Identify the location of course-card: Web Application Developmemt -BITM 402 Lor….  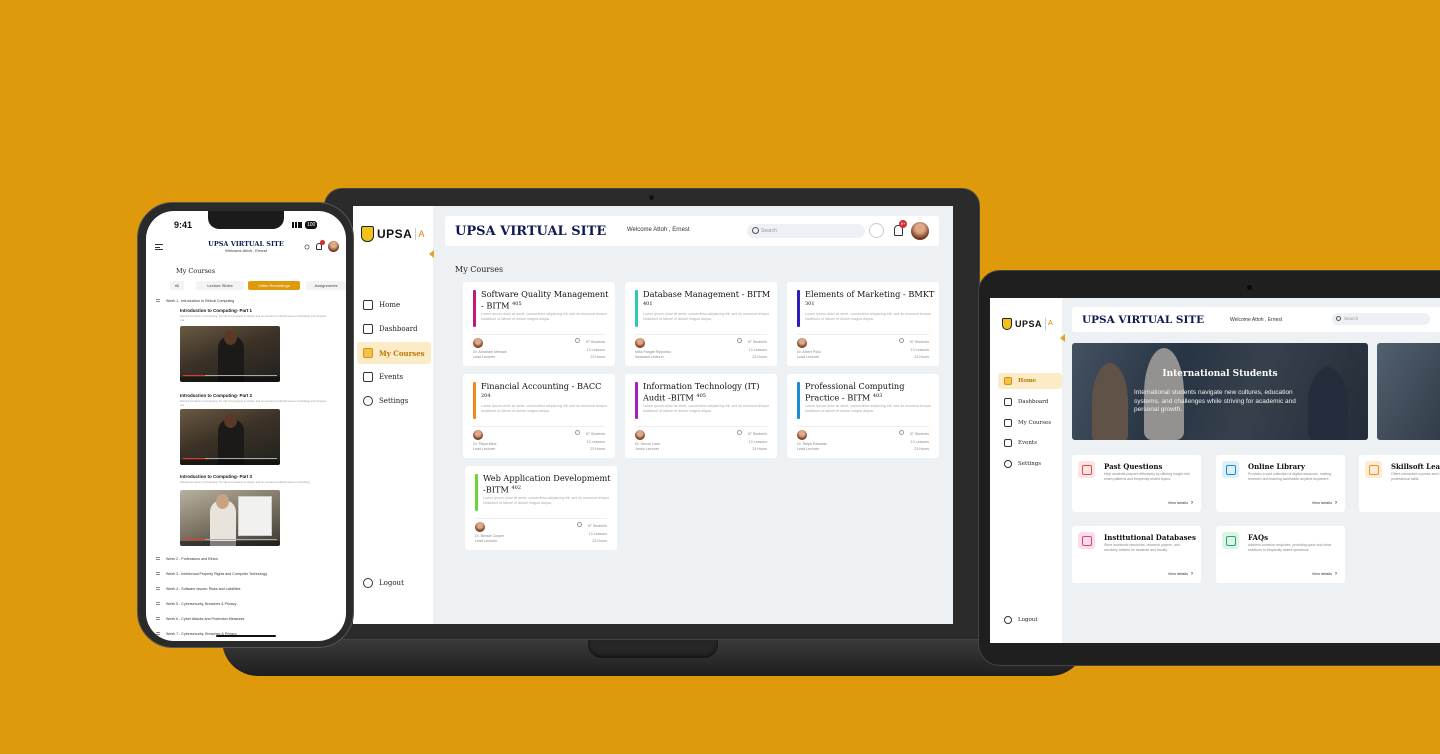
(541, 508).